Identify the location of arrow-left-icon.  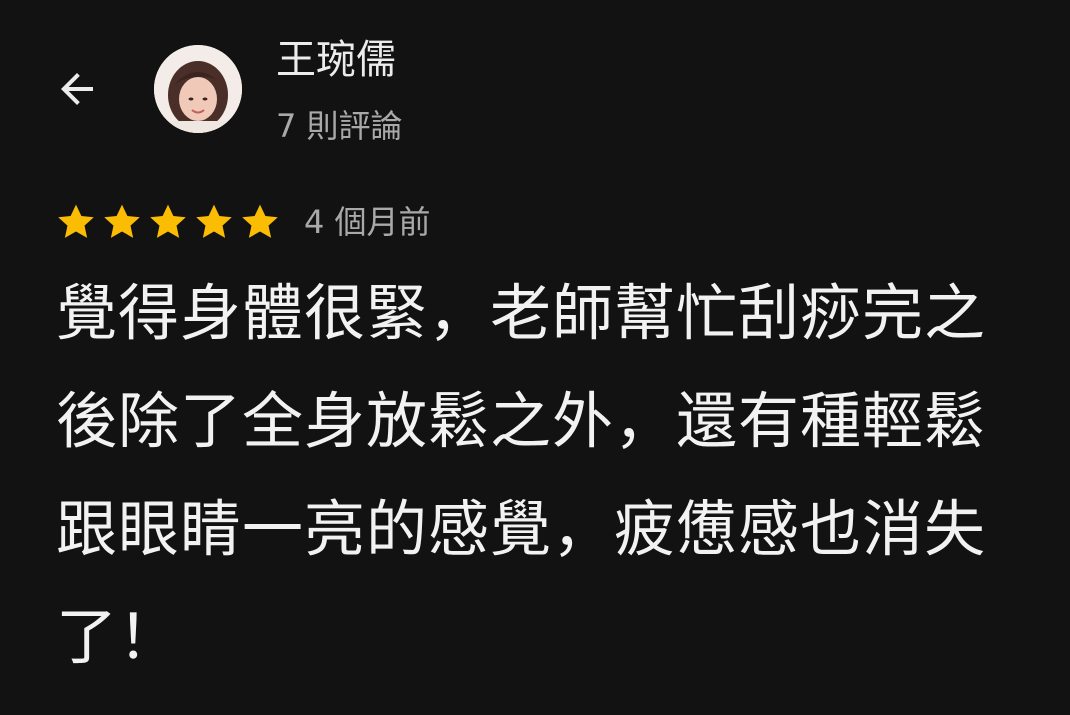
(77, 89).